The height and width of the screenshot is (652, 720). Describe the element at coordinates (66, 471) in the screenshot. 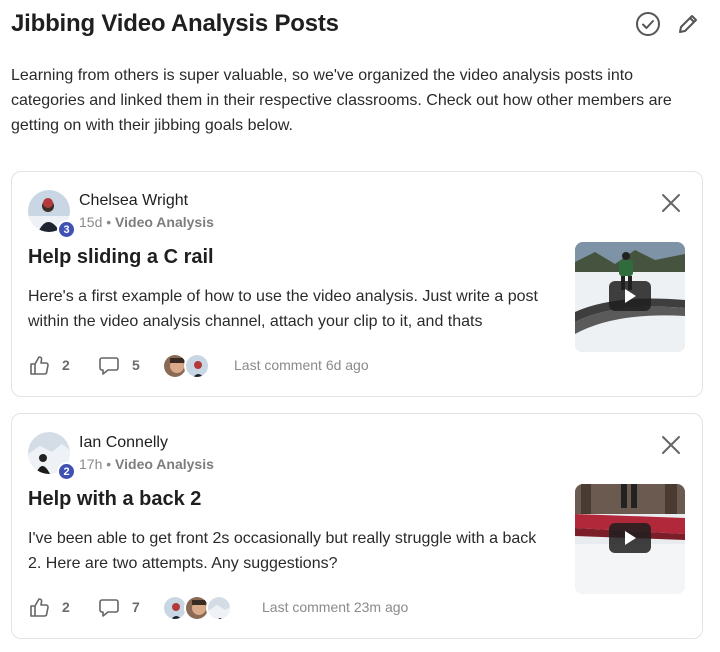

I see `level-badge: 2` at that location.